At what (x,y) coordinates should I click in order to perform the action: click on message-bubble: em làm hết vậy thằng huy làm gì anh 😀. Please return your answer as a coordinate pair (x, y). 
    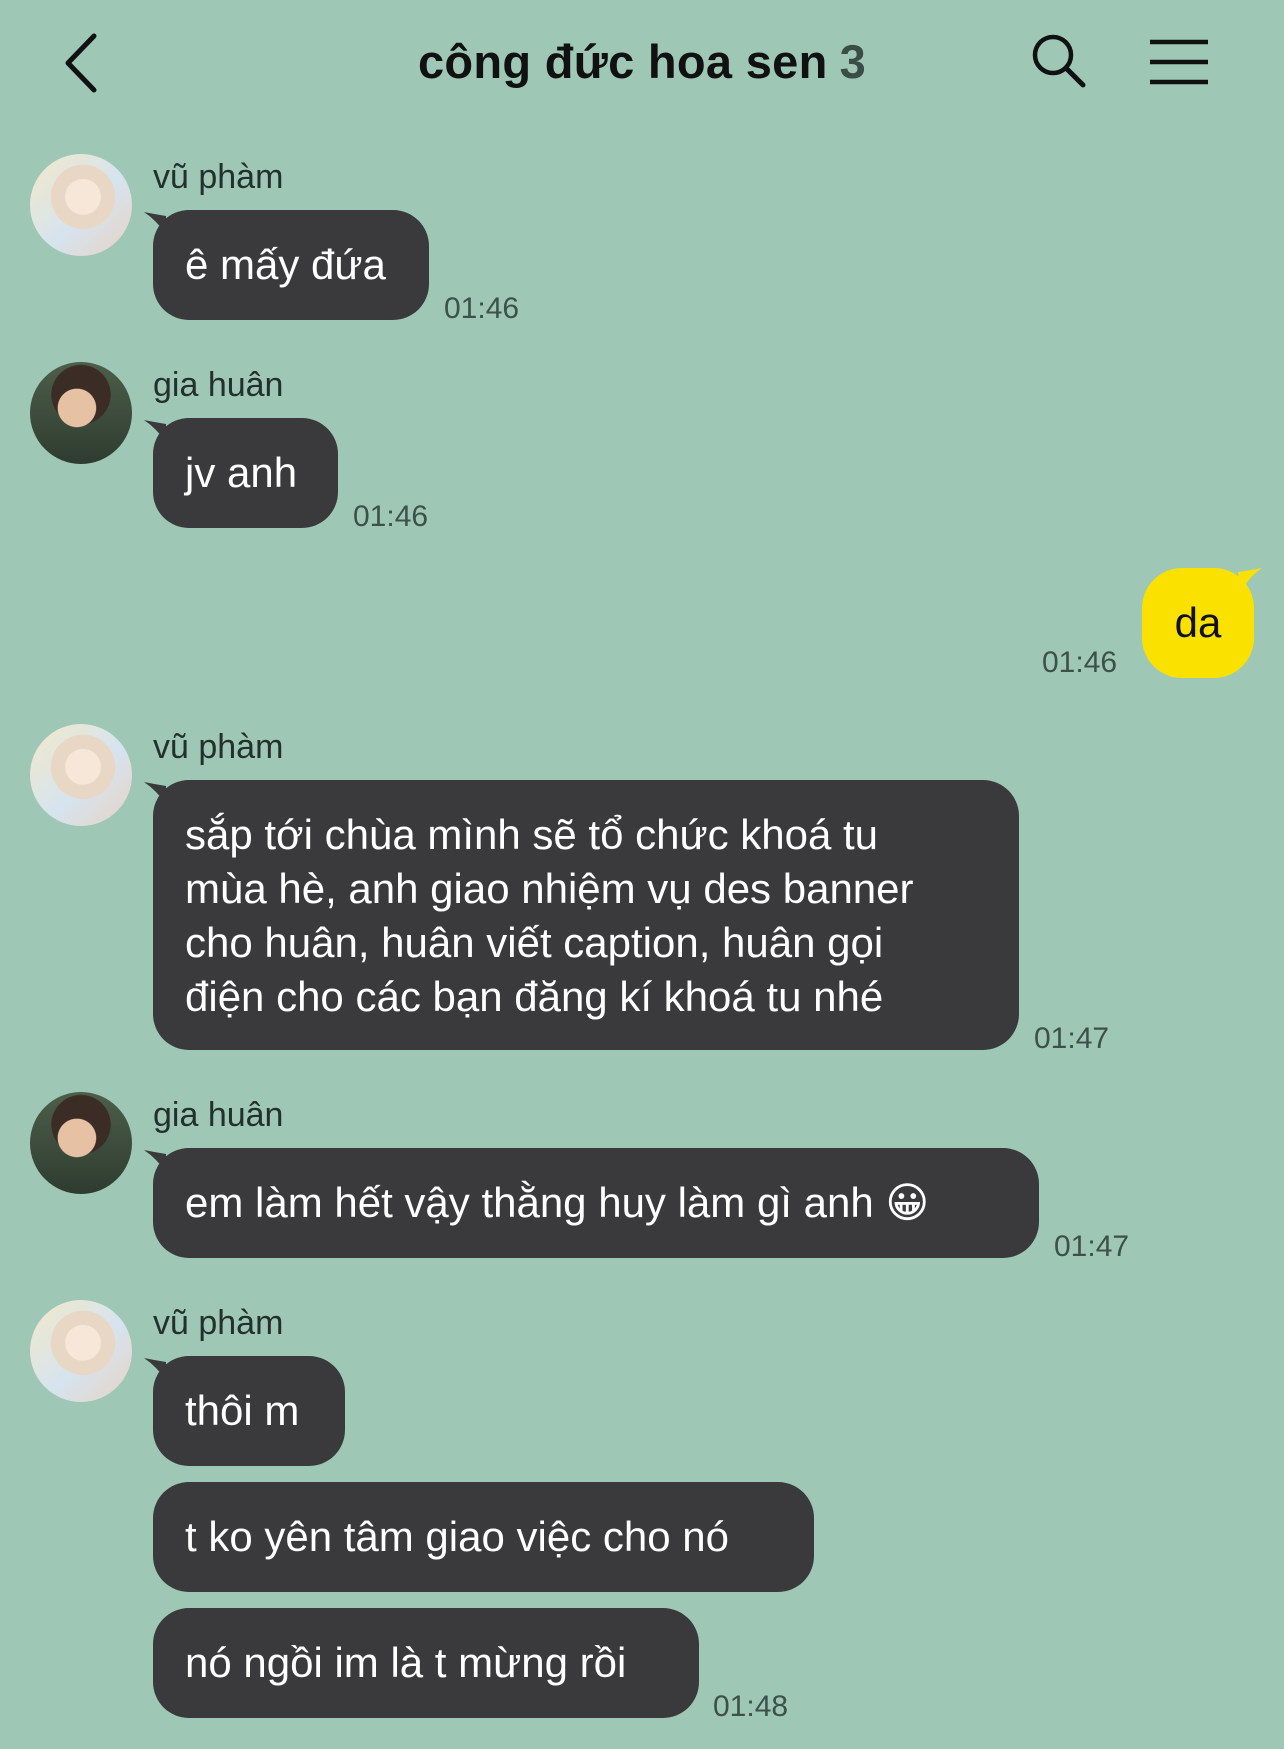
    Looking at the image, I should click on (596, 1203).